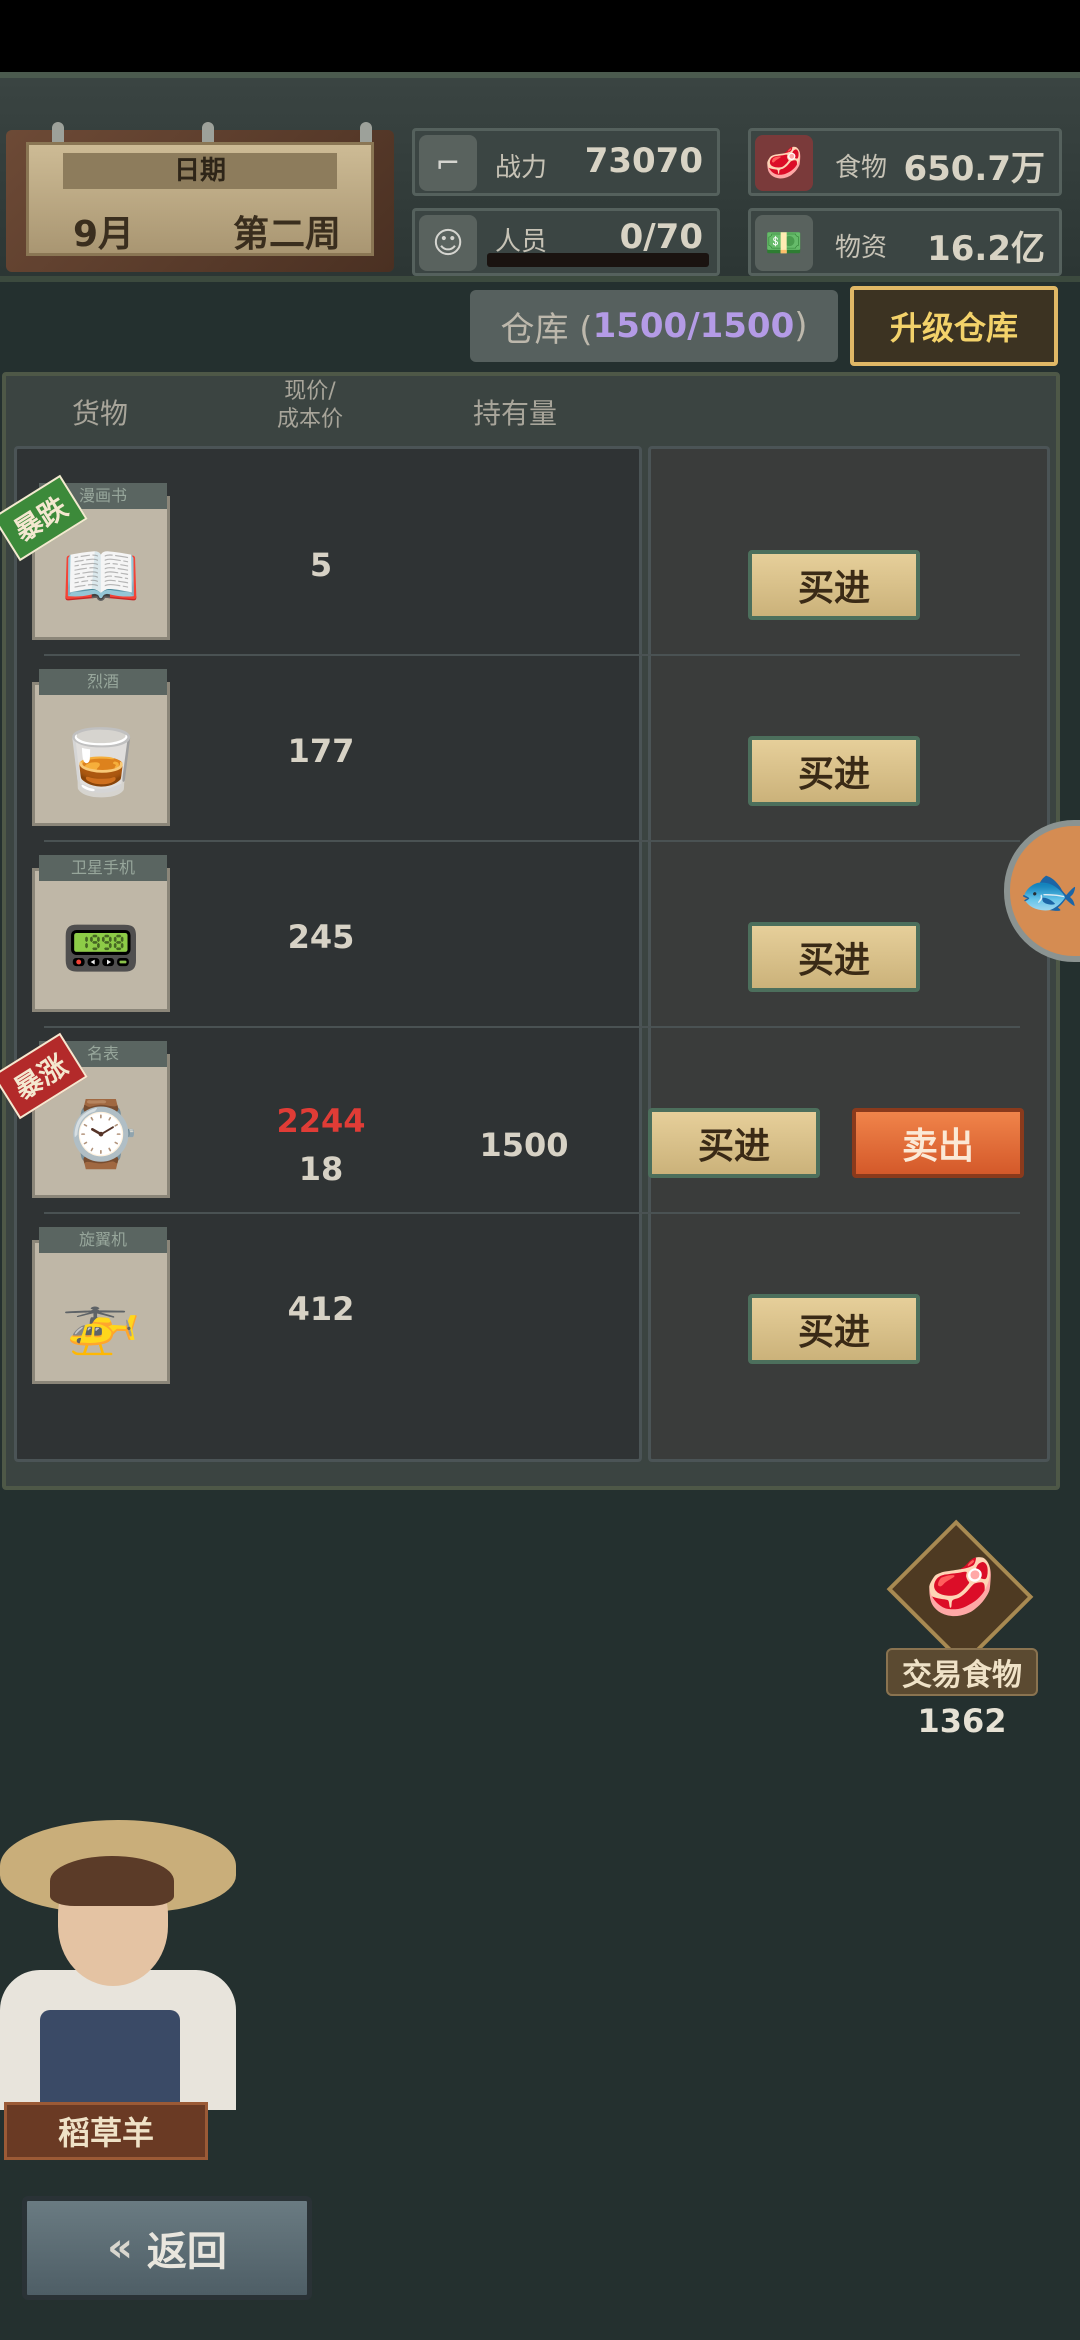 This screenshot has width=1080, height=2340. I want to click on back-label: 返回, so click(186, 2252).